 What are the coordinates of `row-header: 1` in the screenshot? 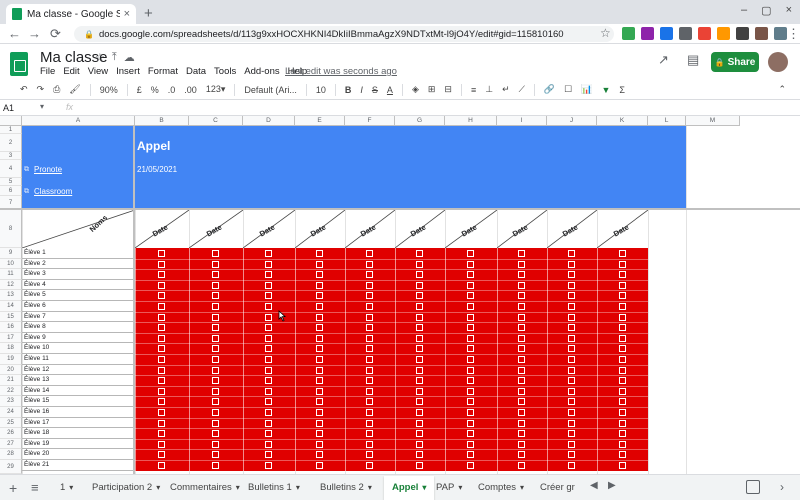 It's located at (11, 130).